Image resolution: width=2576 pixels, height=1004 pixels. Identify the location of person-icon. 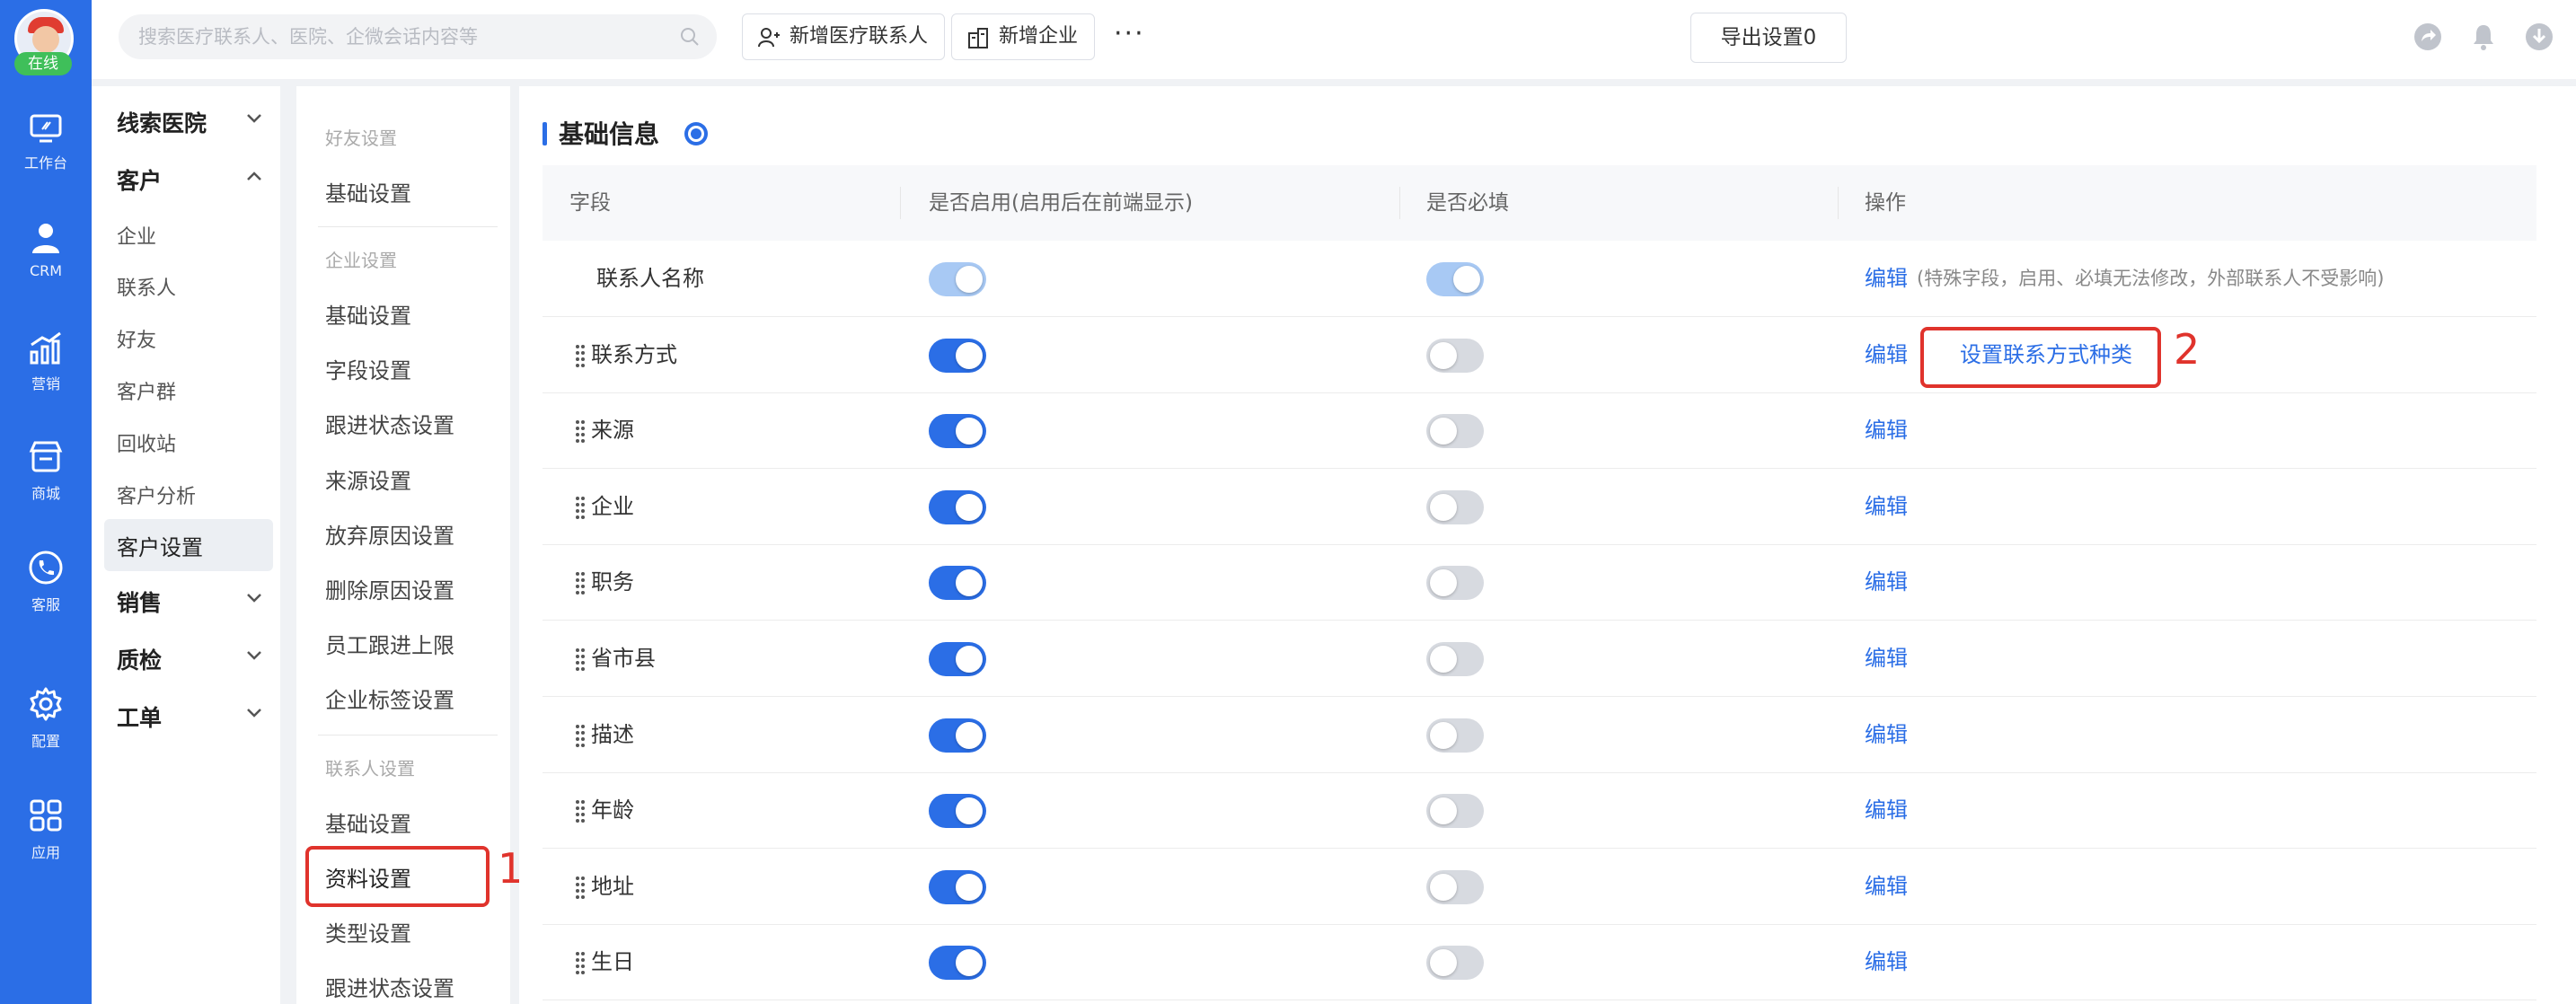
(45, 238).